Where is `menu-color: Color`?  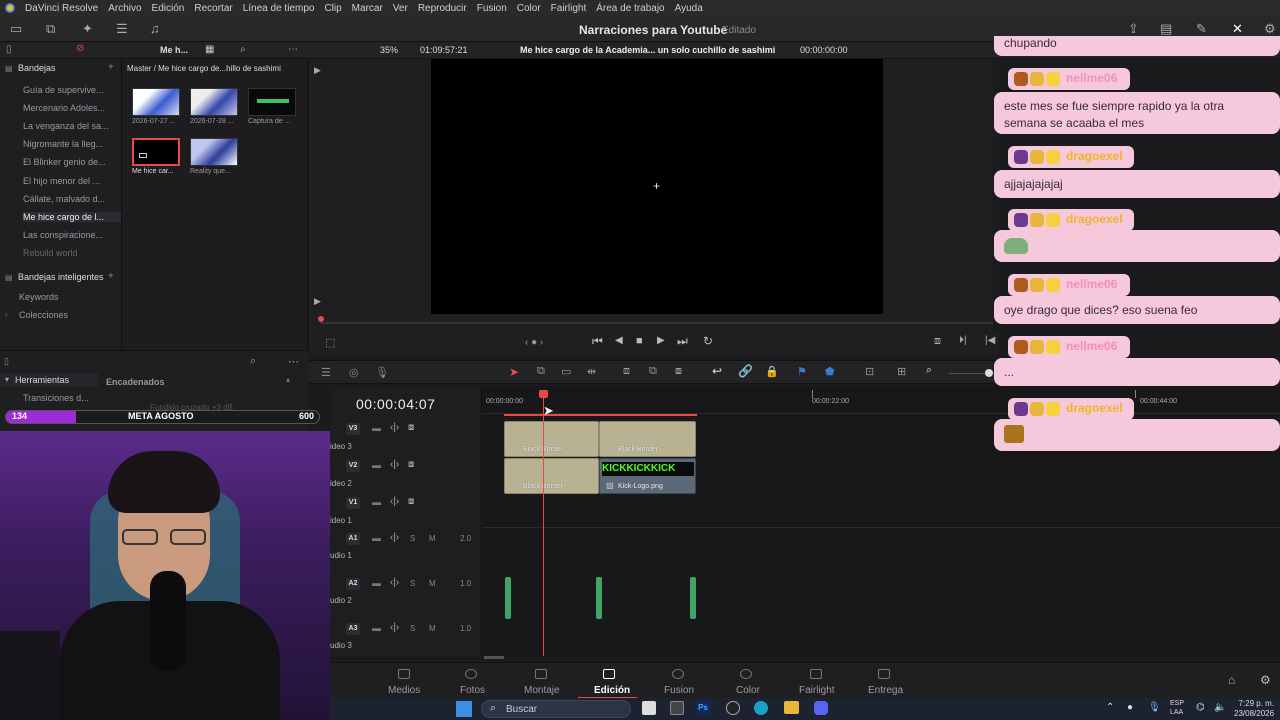 menu-color: Color is located at coordinates (529, 8).